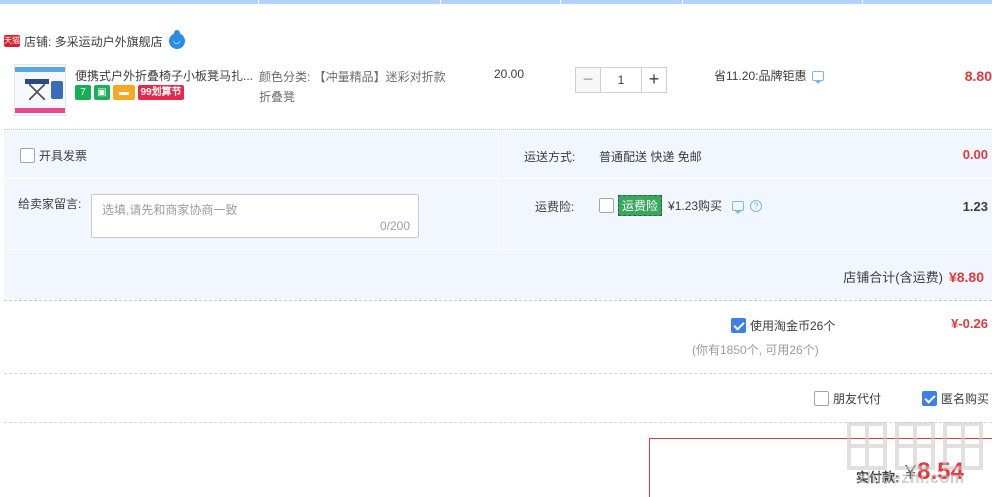  Describe the element at coordinates (161, 92) in the screenshot. I see `99-festival-icon: 99划算节` at that location.